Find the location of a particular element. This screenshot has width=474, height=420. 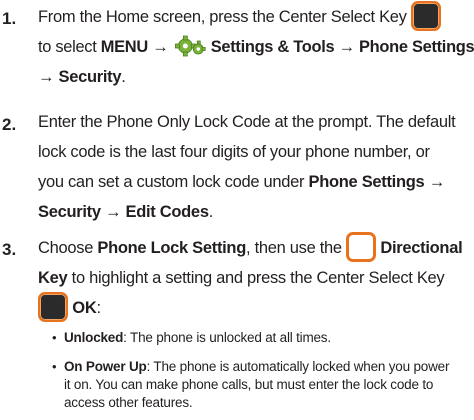

settings-gear-icon is located at coordinates (190, 46).